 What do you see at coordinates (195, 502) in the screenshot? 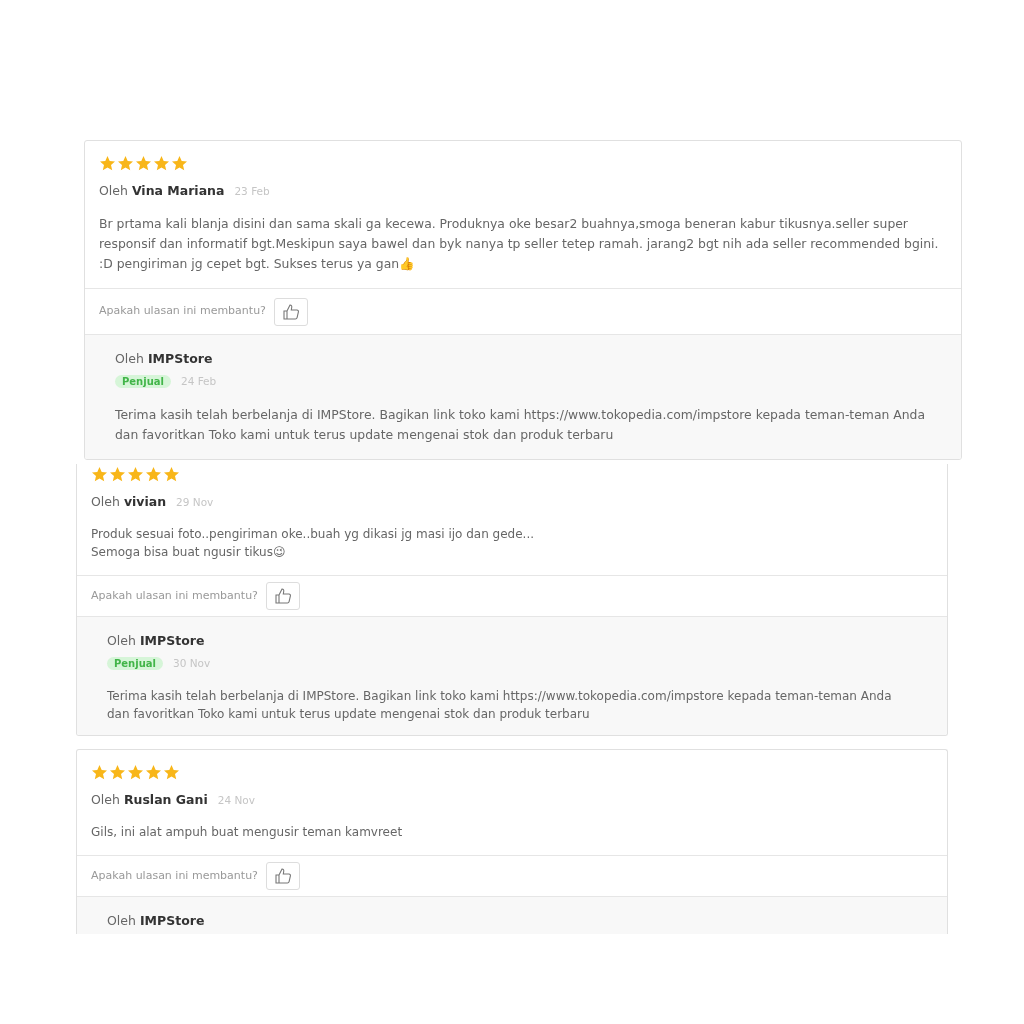
I see `review-date: 29 Nov` at bounding box center [195, 502].